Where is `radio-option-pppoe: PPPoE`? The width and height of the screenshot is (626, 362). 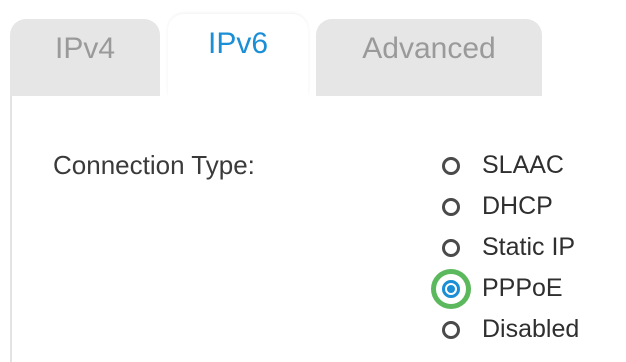 radio-option-pppoe: PPPoE is located at coordinates (505, 288).